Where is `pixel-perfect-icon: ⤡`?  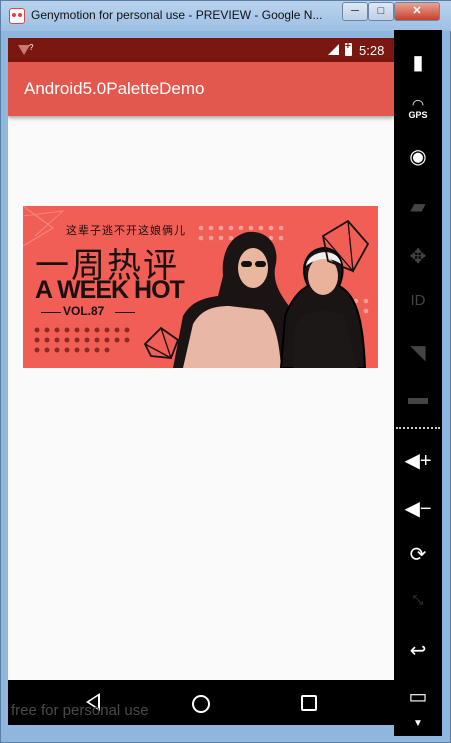
pixel-perfect-icon: ⤡ is located at coordinates (418, 599).